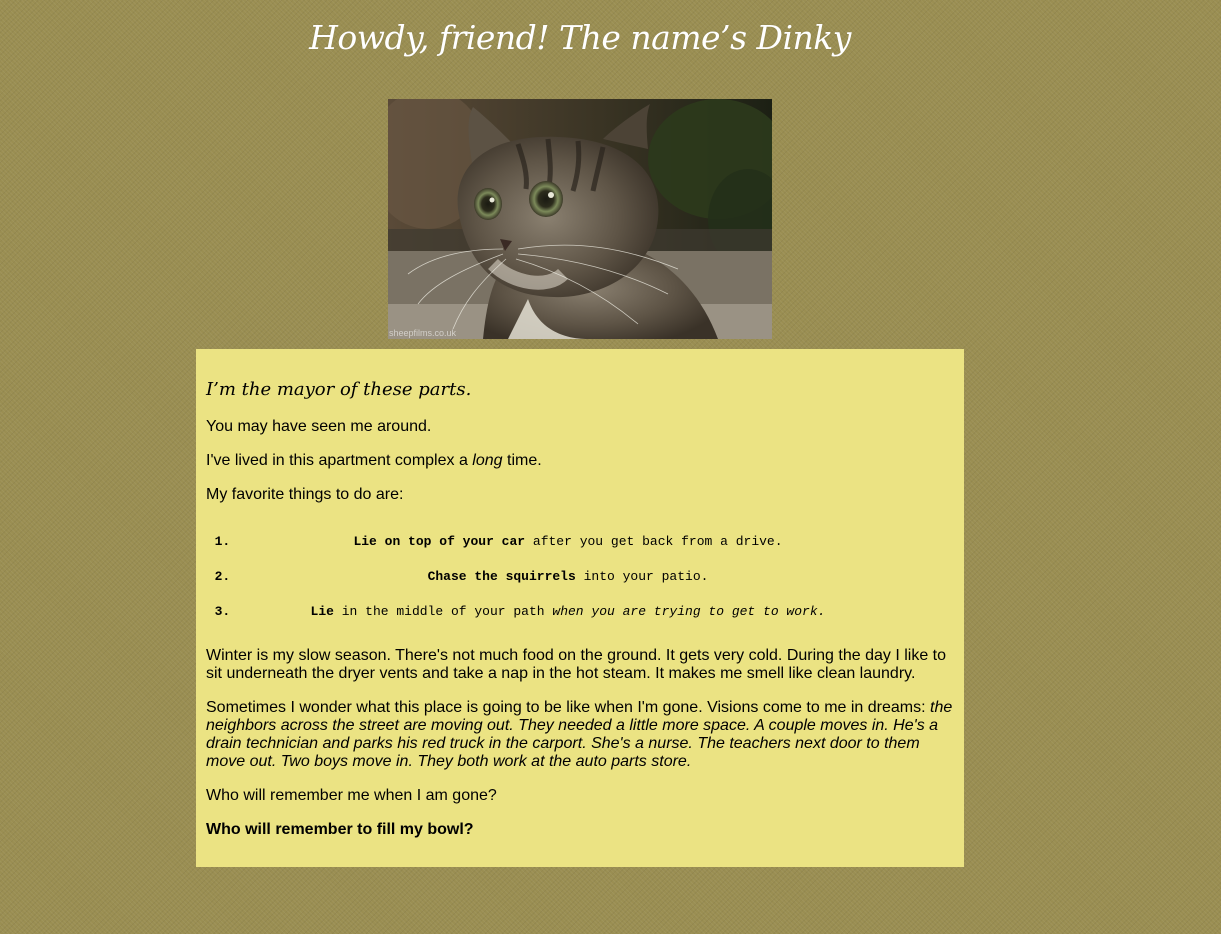  I want to click on favorite-item-detail: into your patio., so click(642, 576).